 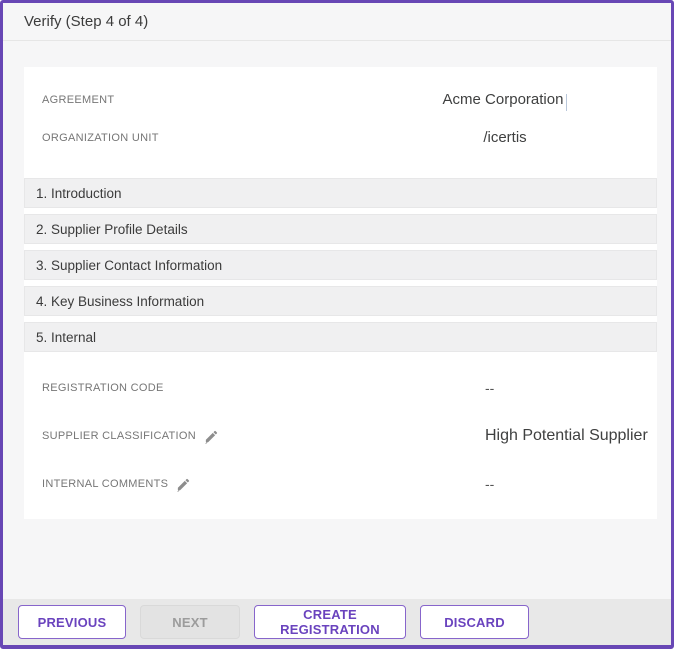 What do you see at coordinates (120, 301) in the screenshot?
I see `section-label: 4. Key Business Information` at bounding box center [120, 301].